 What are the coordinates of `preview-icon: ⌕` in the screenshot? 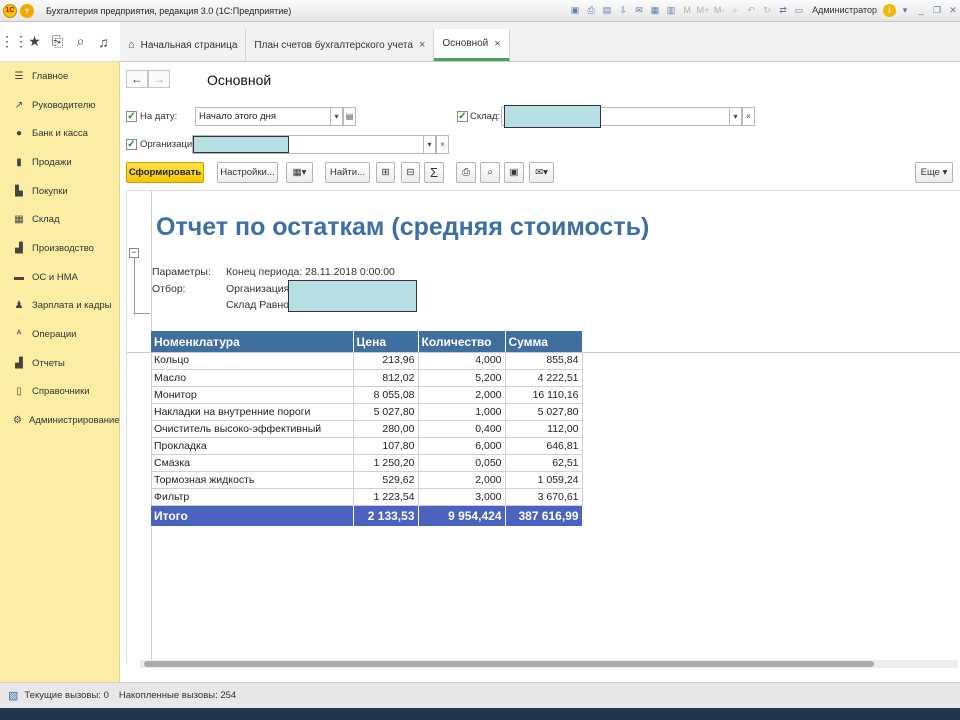 It's located at (490, 172).